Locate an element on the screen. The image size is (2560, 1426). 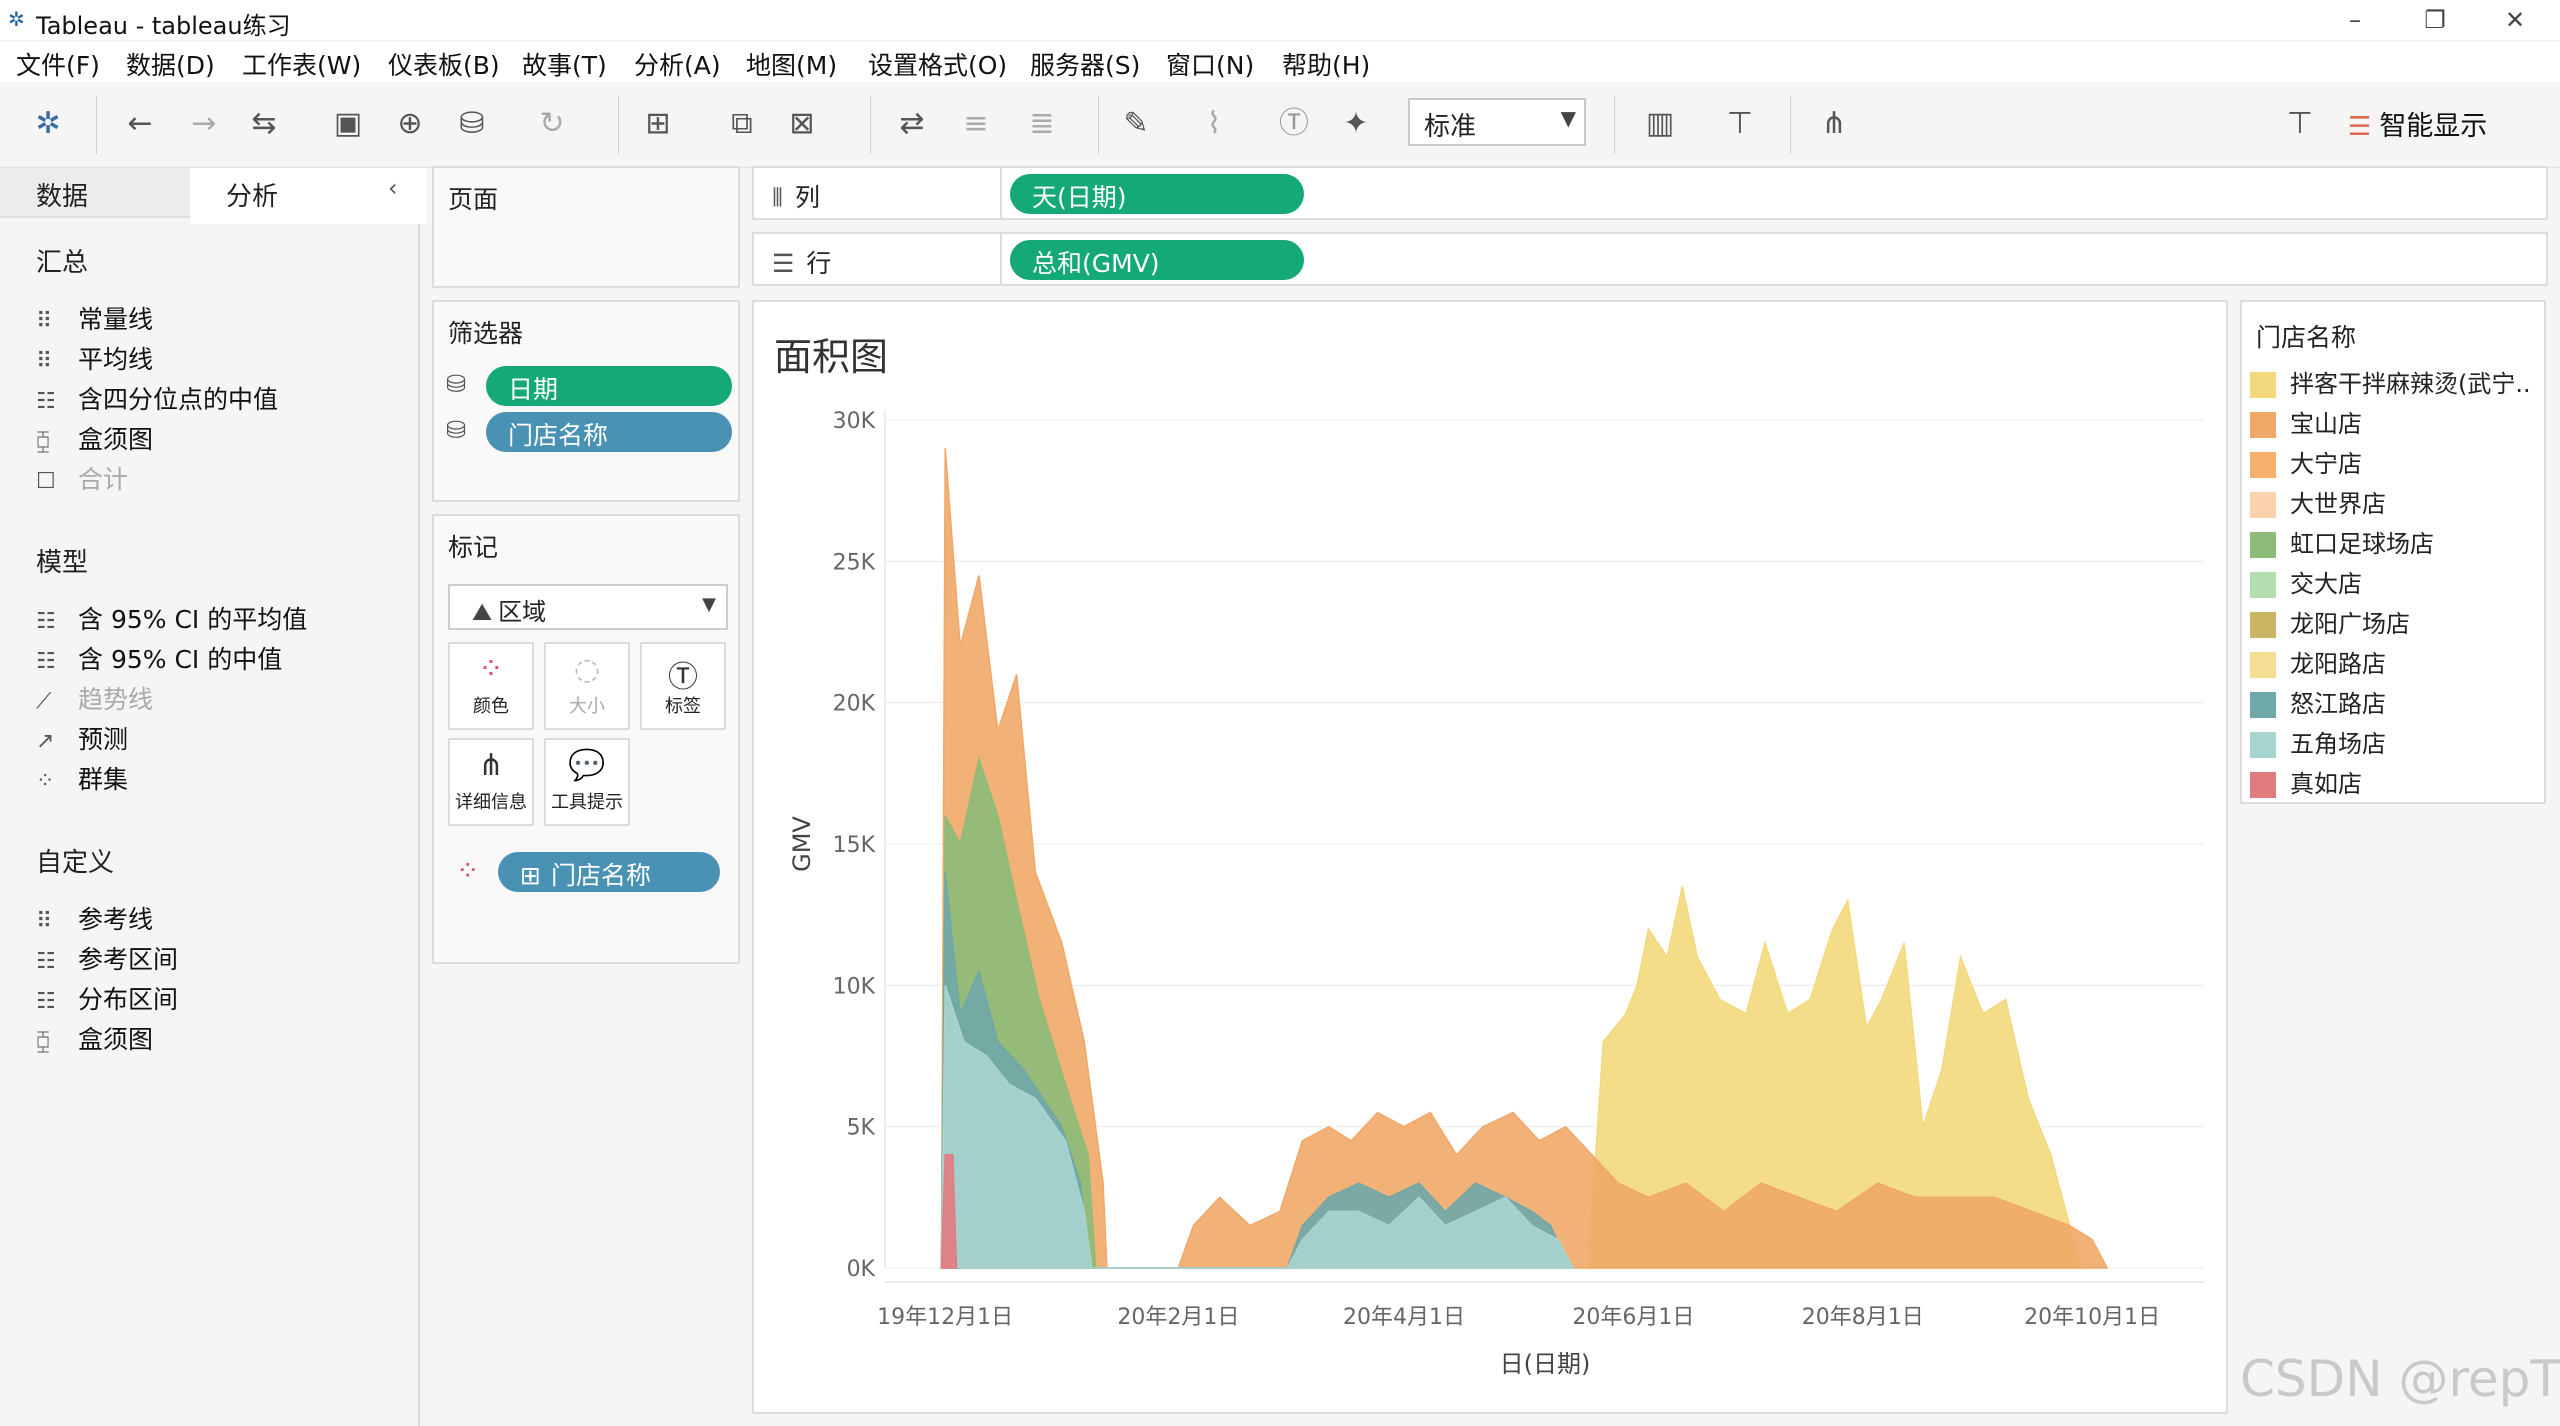
legend-label: 怒江路店 is located at coordinates (2338, 704).